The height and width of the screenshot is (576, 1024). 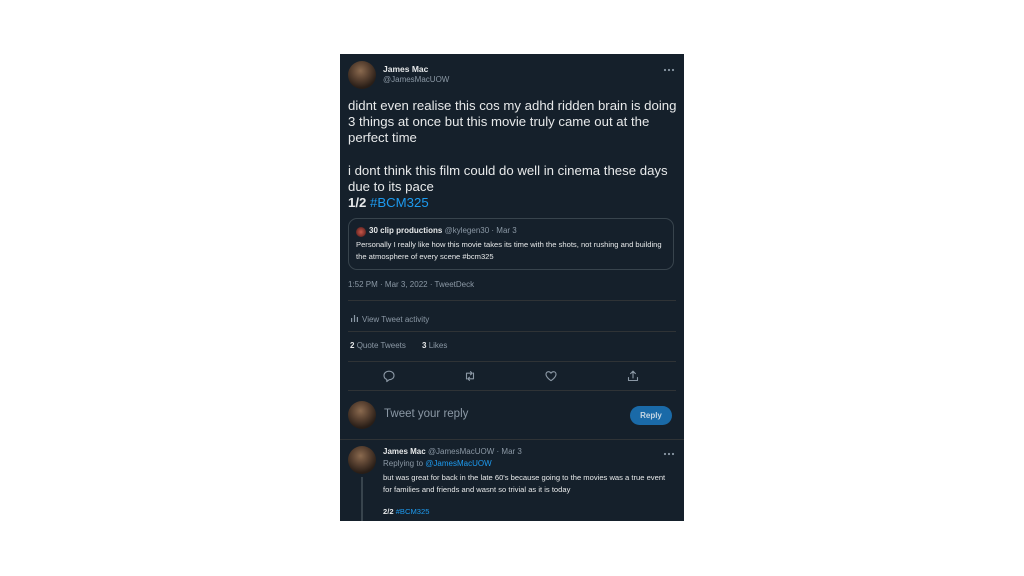 What do you see at coordinates (404, 451) in the screenshot?
I see `reply-author-name: James Mac` at bounding box center [404, 451].